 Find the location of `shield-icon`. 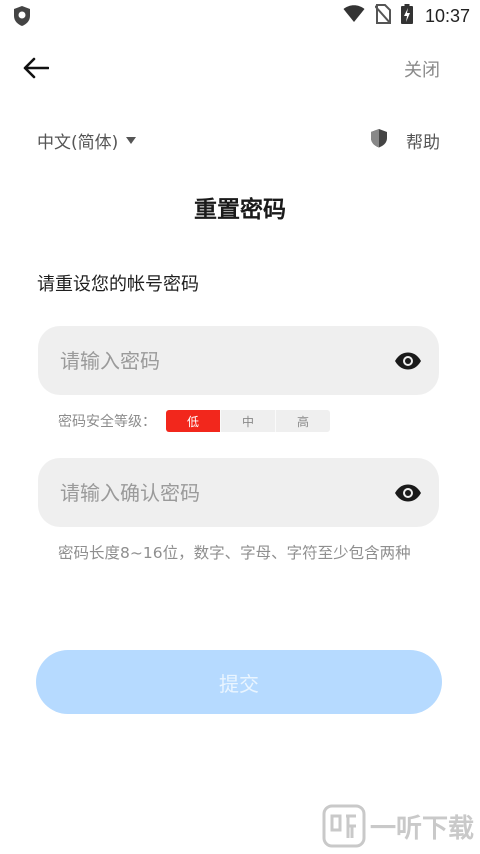

shield-icon is located at coordinates (379, 140).